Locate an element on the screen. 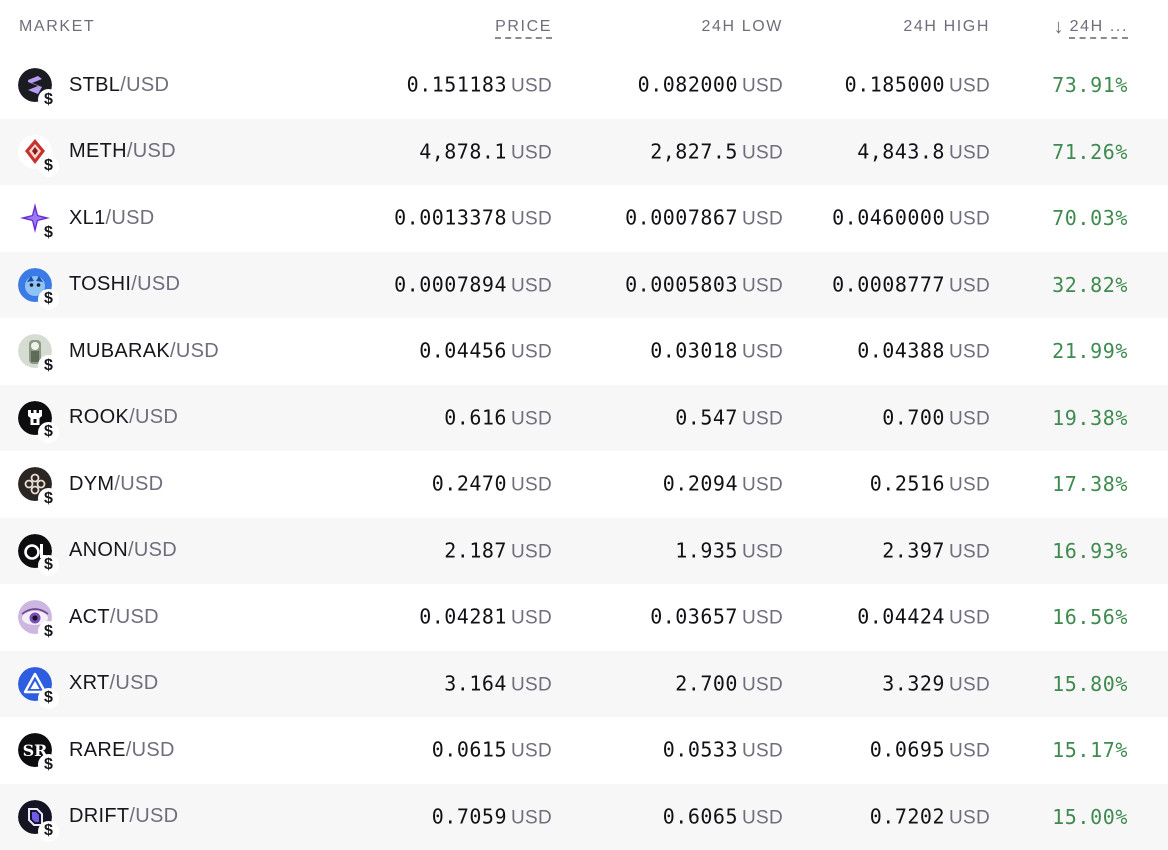 Image resolution: width=1168 pixels, height=850 pixels. base-symbol: DRIFT is located at coordinates (99, 816).